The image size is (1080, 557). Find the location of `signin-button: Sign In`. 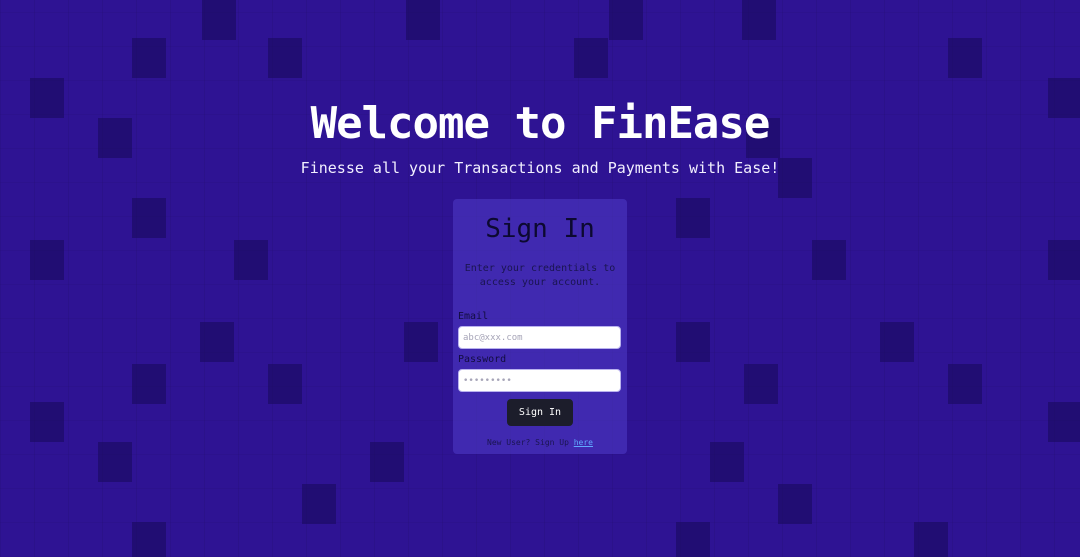

signin-button: Sign In is located at coordinates (540, 412).